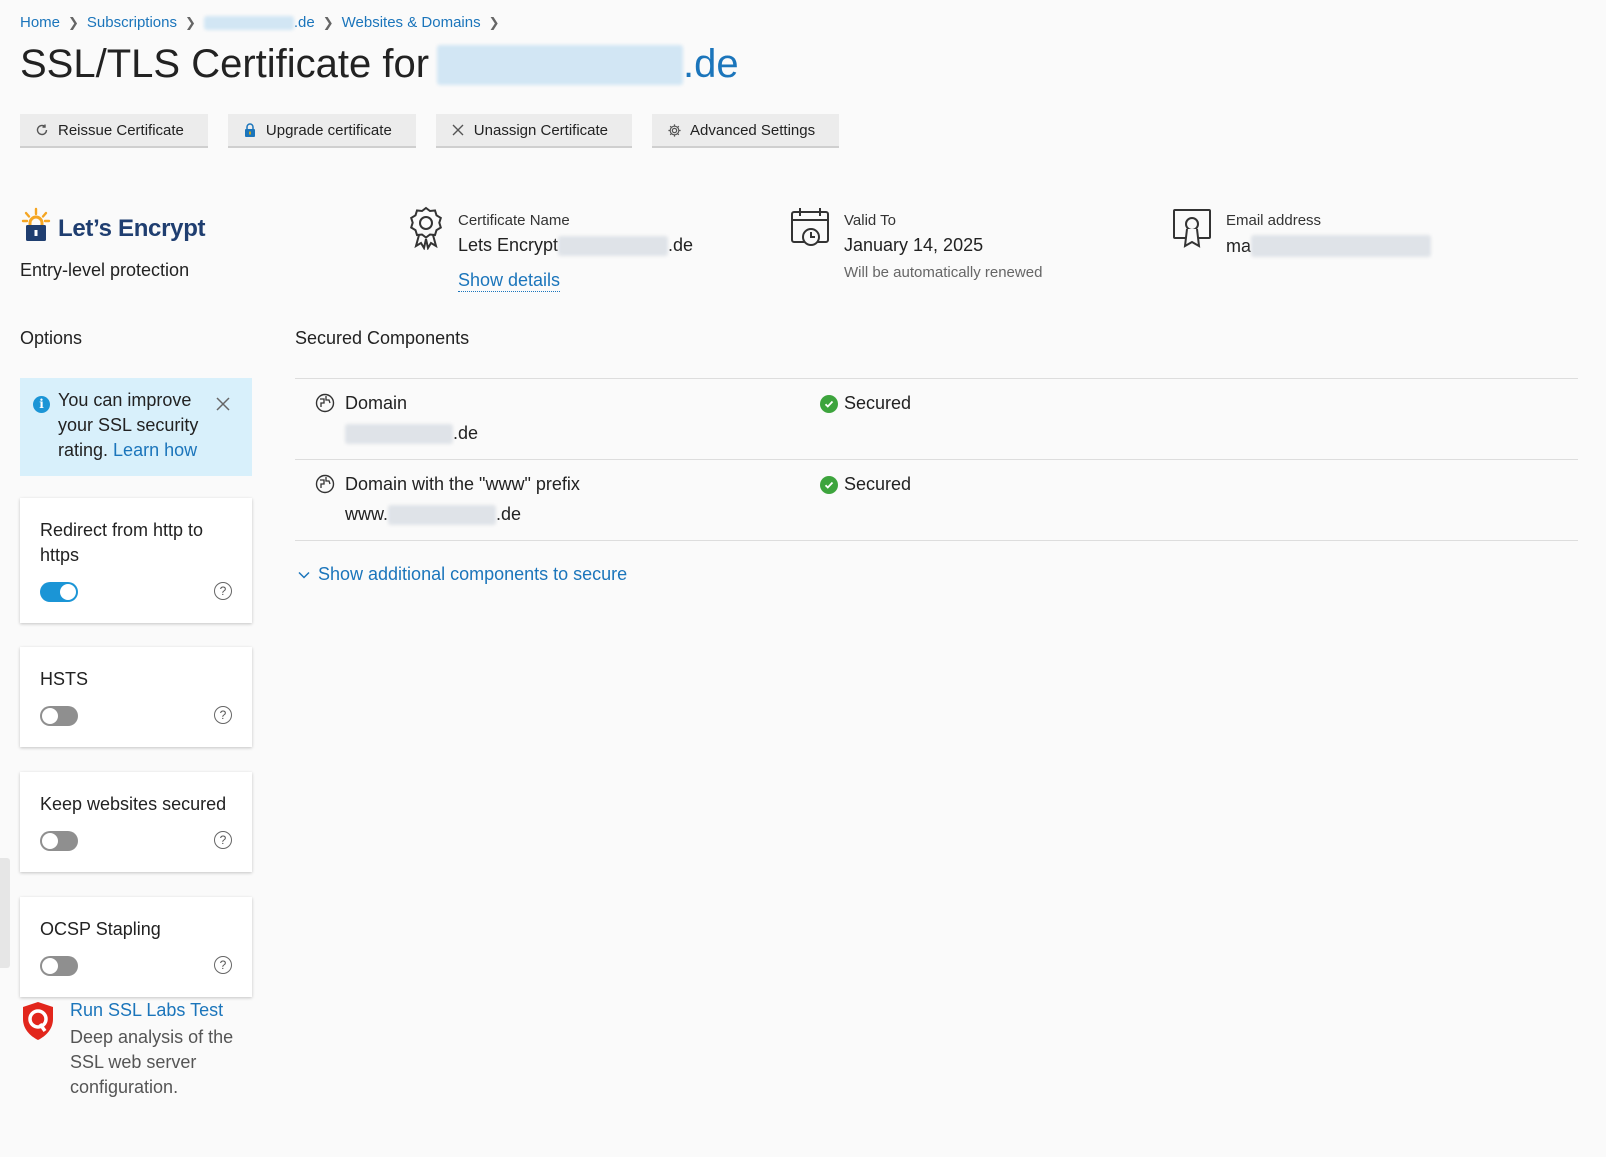  Describe the element at coordinates (136, 822) in the screenshot. I see `option-card-keep-secured: Keep websites secured ?` at that location.